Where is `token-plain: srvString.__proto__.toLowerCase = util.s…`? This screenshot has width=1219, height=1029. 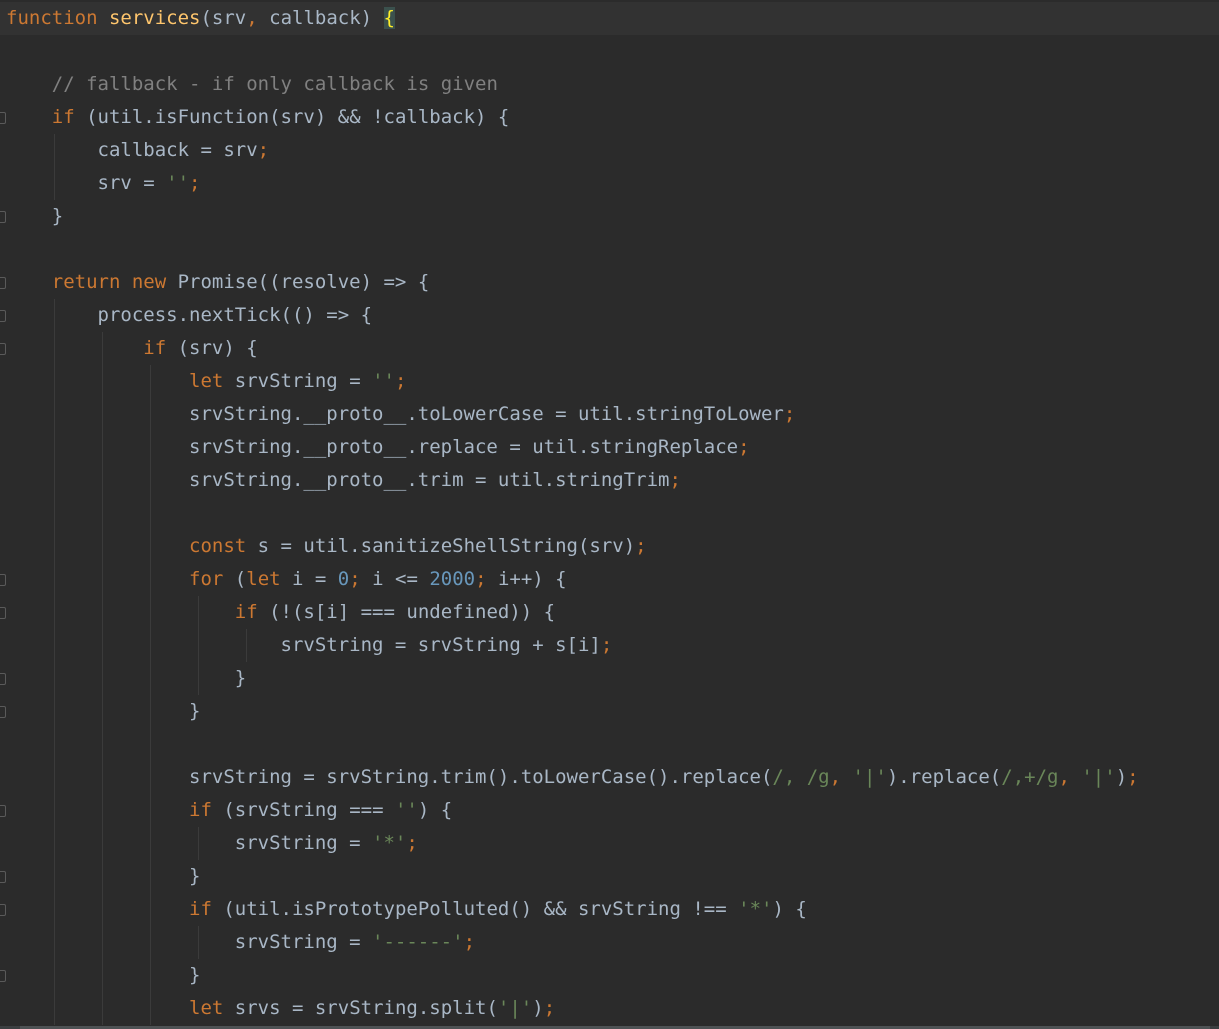 token-plain: srvString.__proto__.toLowerCase = util.s… is located at coordinates (395, 414).